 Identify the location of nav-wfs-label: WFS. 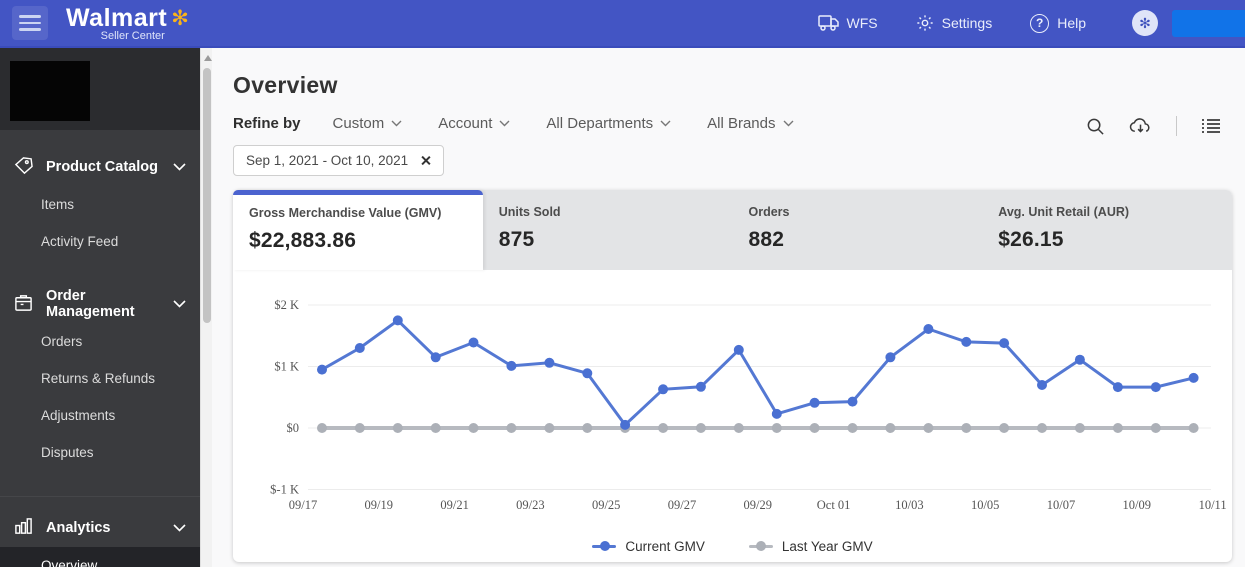
(862, 23).